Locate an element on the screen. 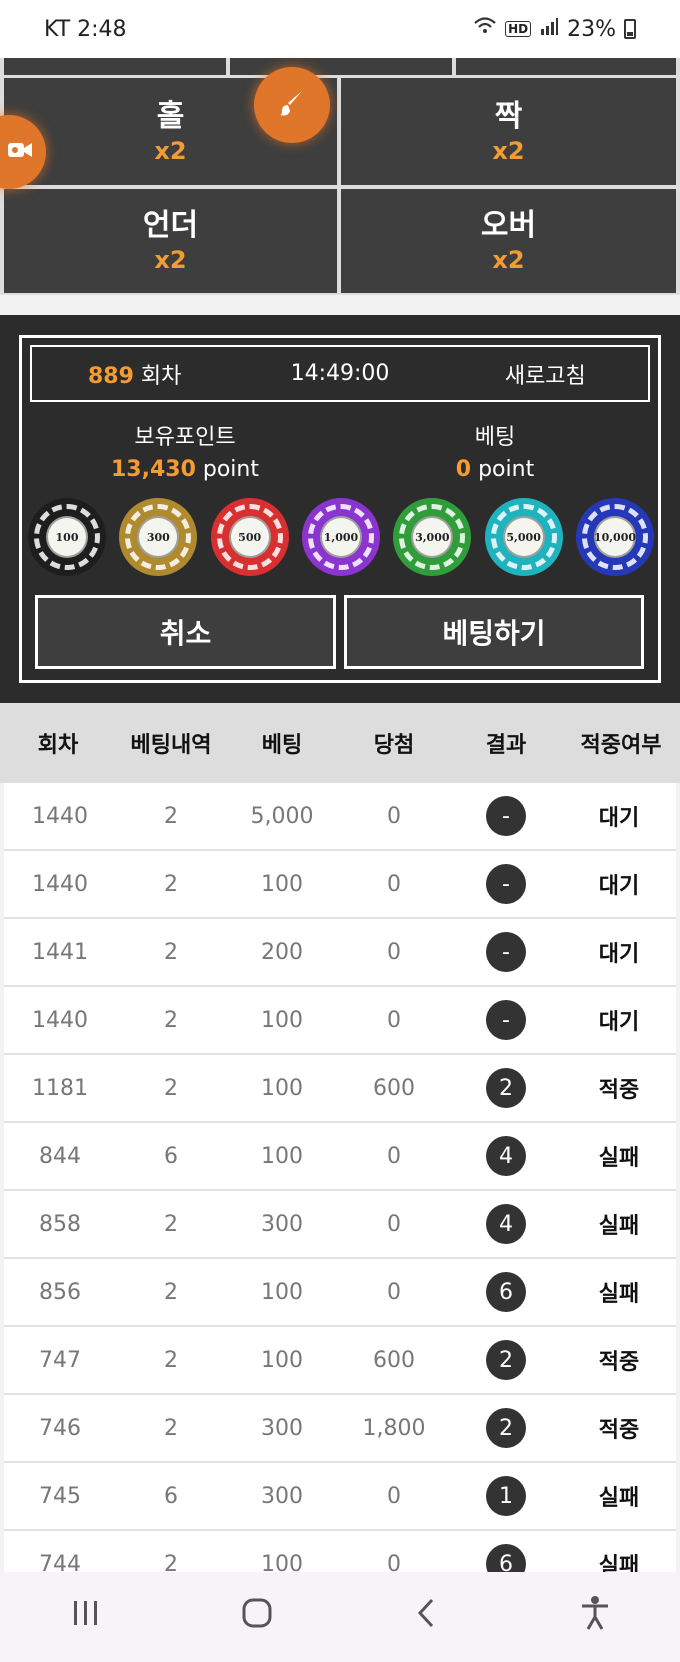 This screenshot has height=1662, width=680. chip-label: 5,000 is located at coordinates (523, 537).